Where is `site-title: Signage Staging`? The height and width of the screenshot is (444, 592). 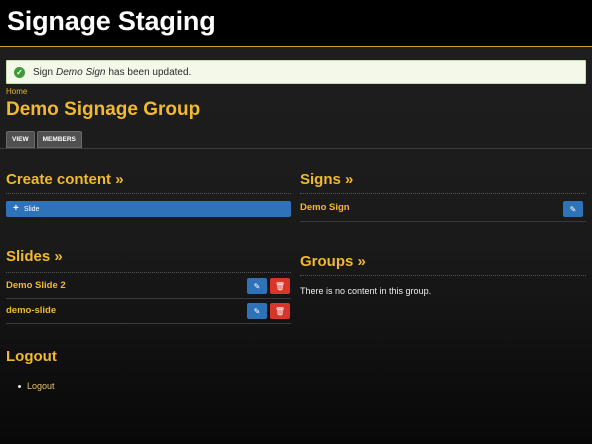 site-title: Signage Staging is located at coordinates (111, 21).